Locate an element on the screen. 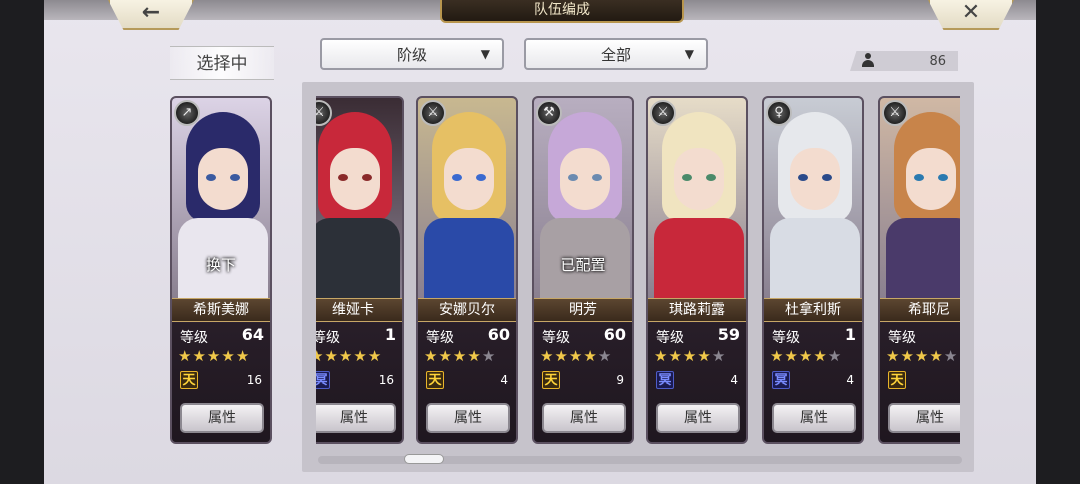  character-name: 维娅卡 is located at coordinates (359, 310).